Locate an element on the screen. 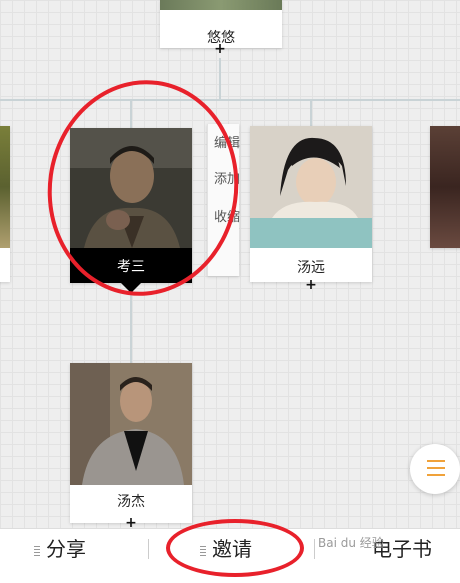  floating-menu-button is located at coordinates (435, 469).